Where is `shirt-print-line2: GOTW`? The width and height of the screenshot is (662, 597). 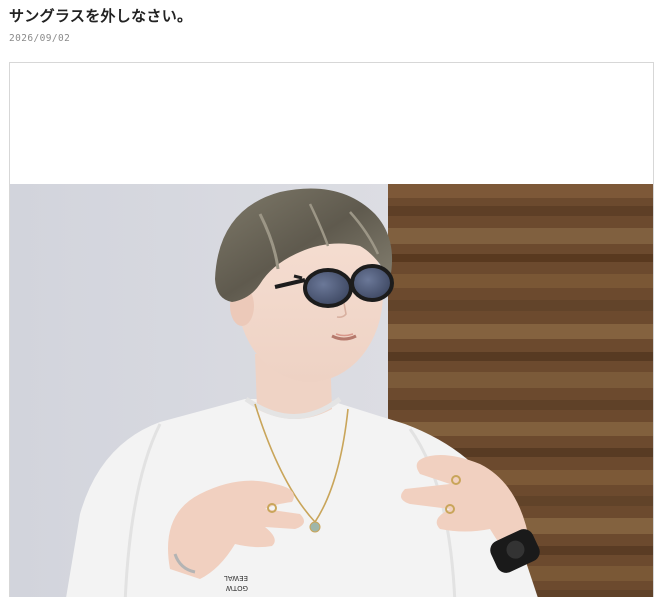 shirt-print-line2: GOTW is located at coordinates (237, 588).